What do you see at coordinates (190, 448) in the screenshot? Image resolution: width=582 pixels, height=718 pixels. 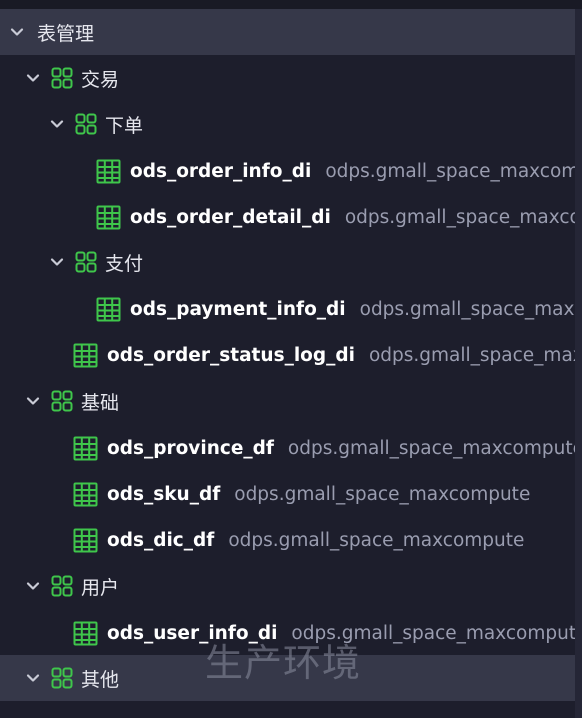 I see `table-name: ods_province_df` at bounding box center [190, 448].